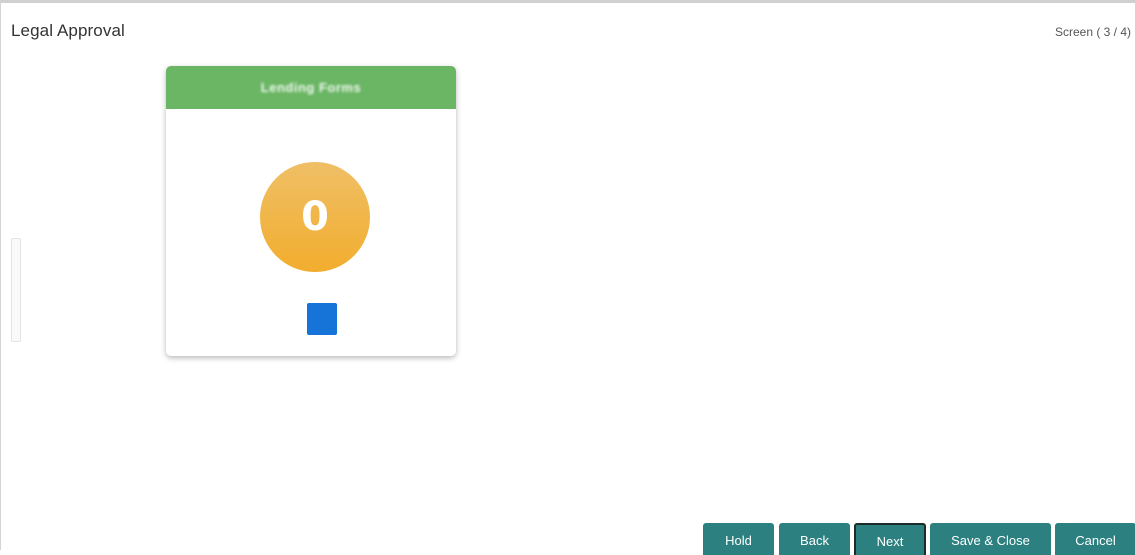  I want to click on document-card: Lending Forms 0, so click(311, 211).